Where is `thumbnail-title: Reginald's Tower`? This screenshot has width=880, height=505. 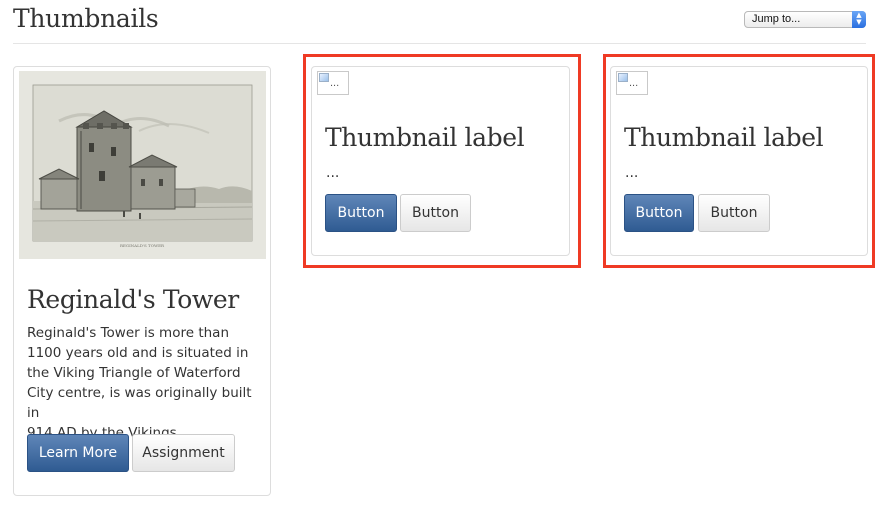 thumbnail-title: Reginald's Tower is located at coordinates (133, 299).